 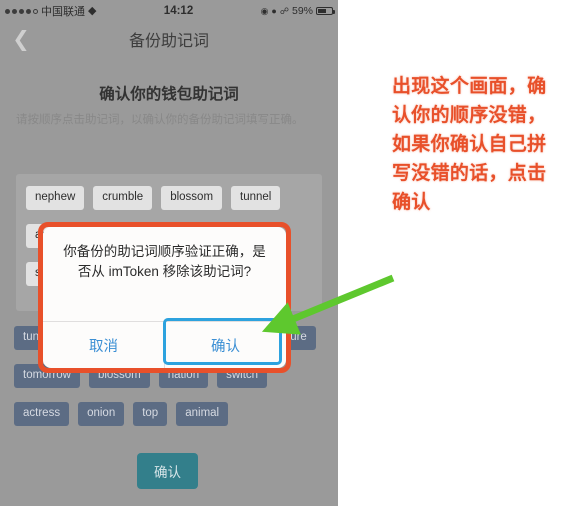 What do you see at coordinates (328, 304) in the screenshot?
I see `green-arrow-icon` at bounding box center [328, 304].